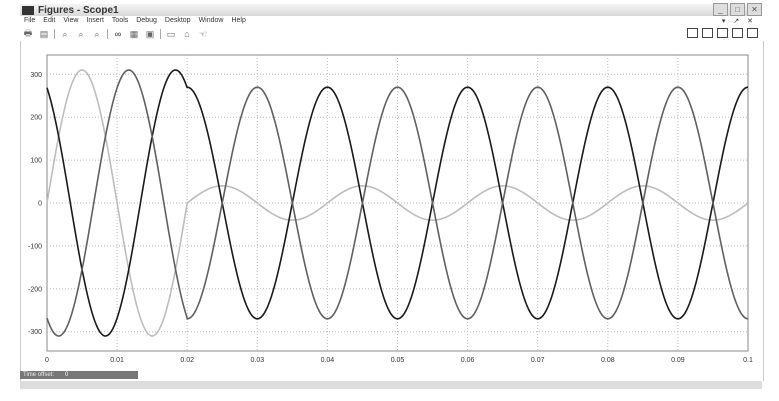 This screenshot has height=401, width=779. Describe the element at coordinates (608, 360) in the screenshot. I see `x-tick-label: 0.08` at that location.